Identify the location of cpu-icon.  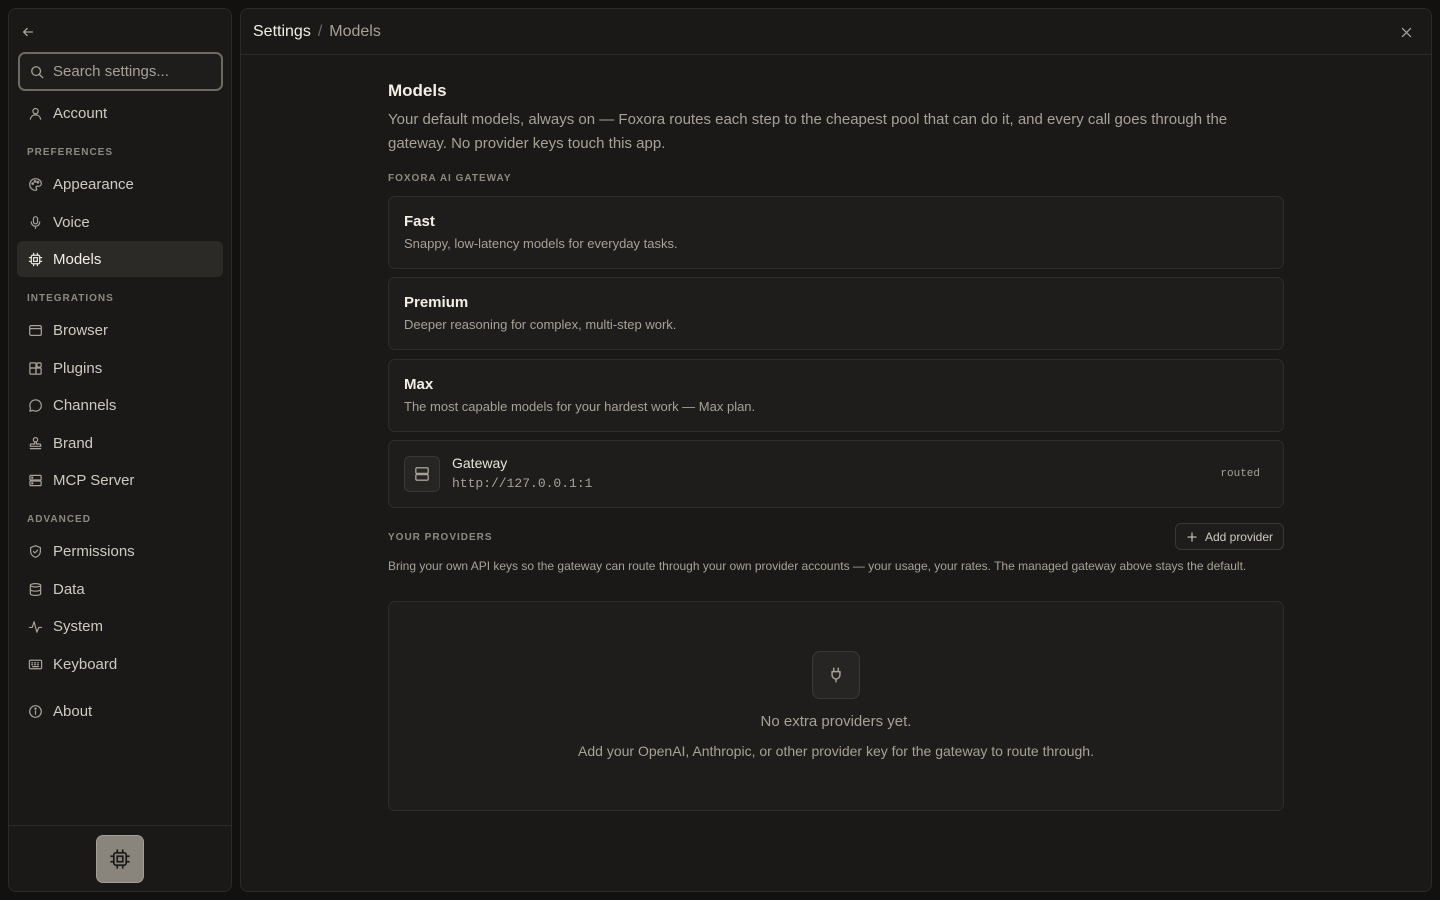
(35, 259).